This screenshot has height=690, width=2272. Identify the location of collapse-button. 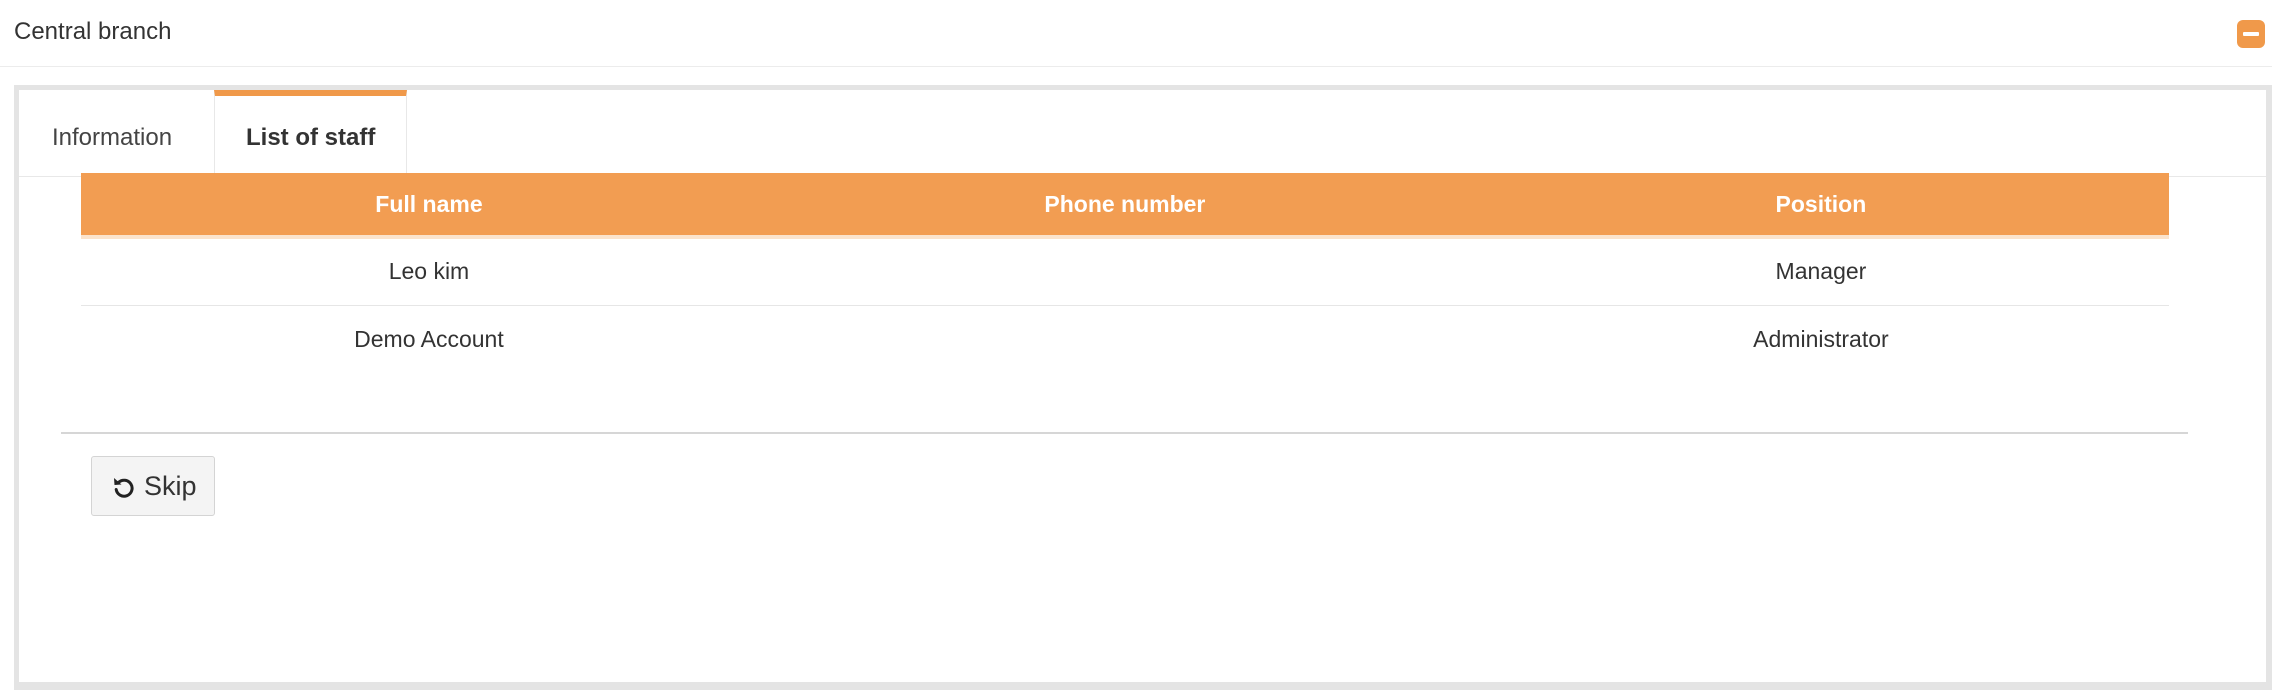
(2251, 34).